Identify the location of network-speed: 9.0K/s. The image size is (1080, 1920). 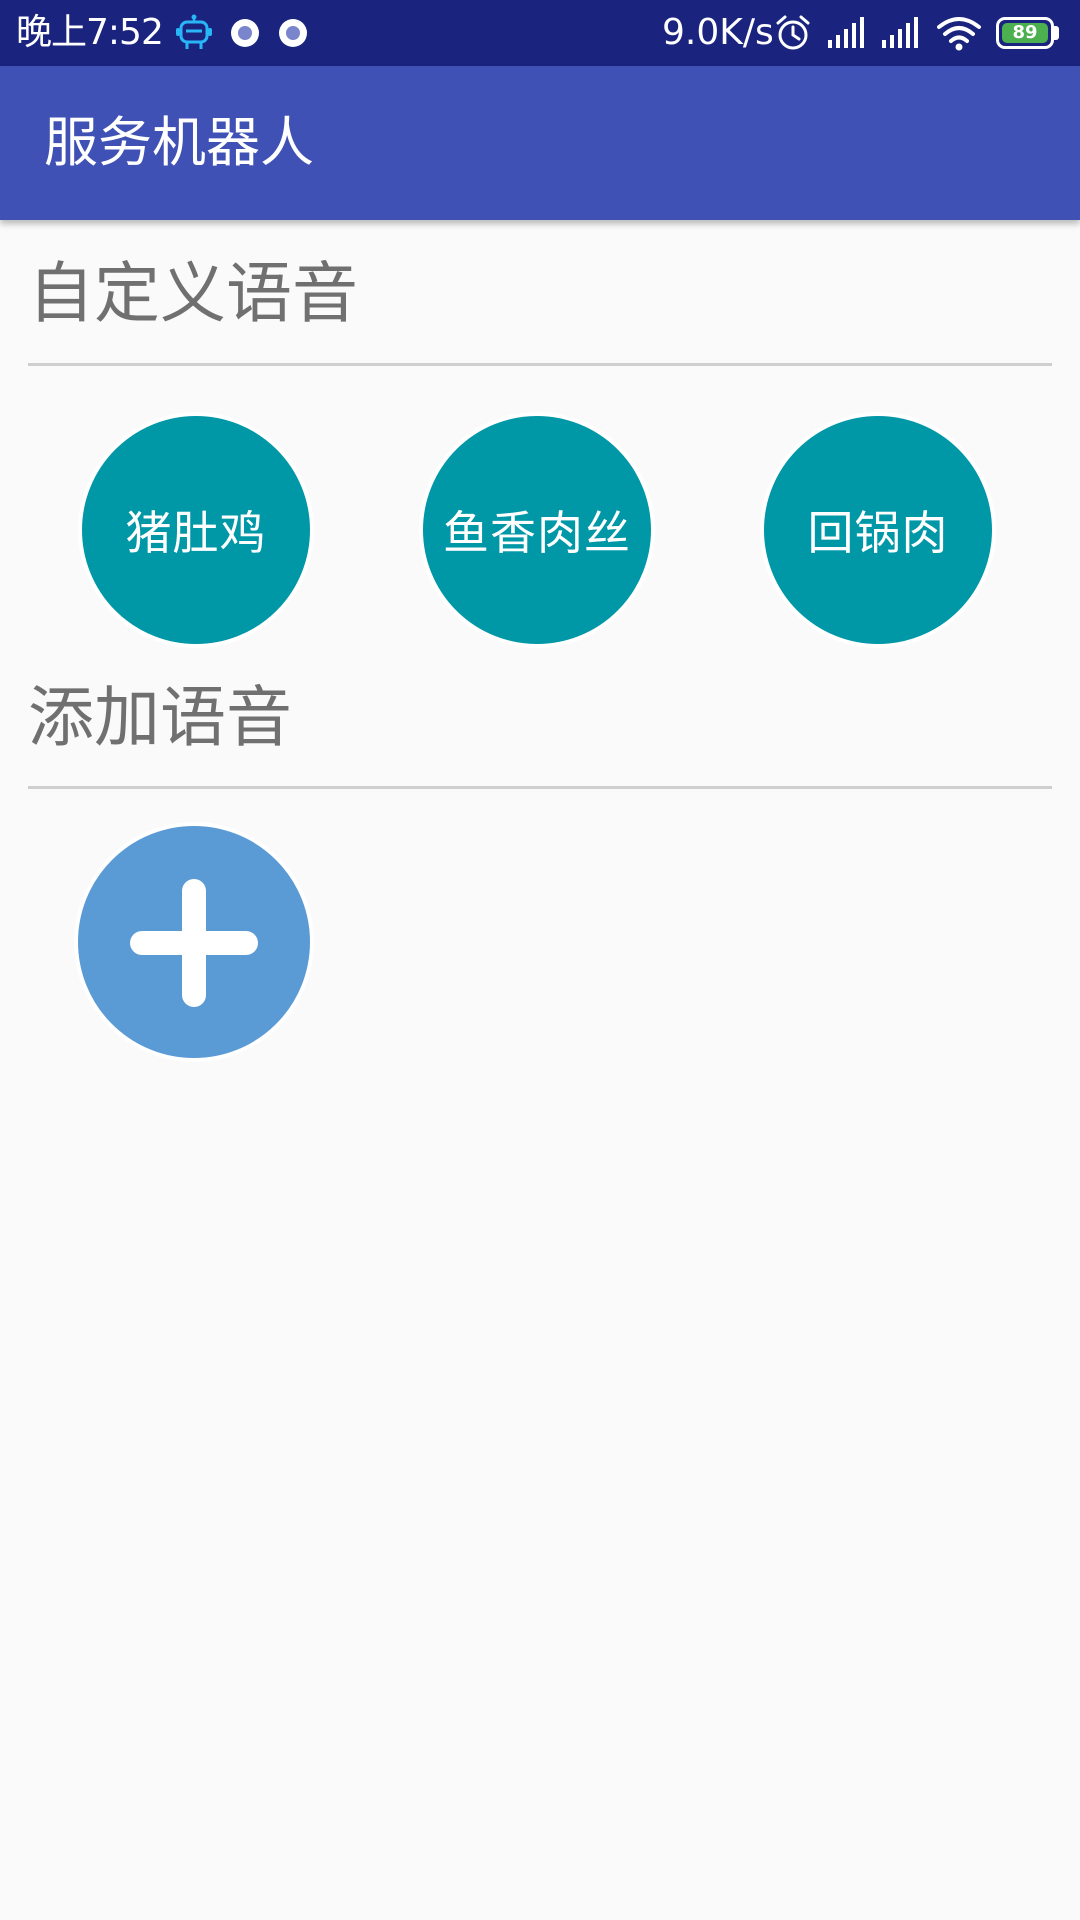
(718, 32).